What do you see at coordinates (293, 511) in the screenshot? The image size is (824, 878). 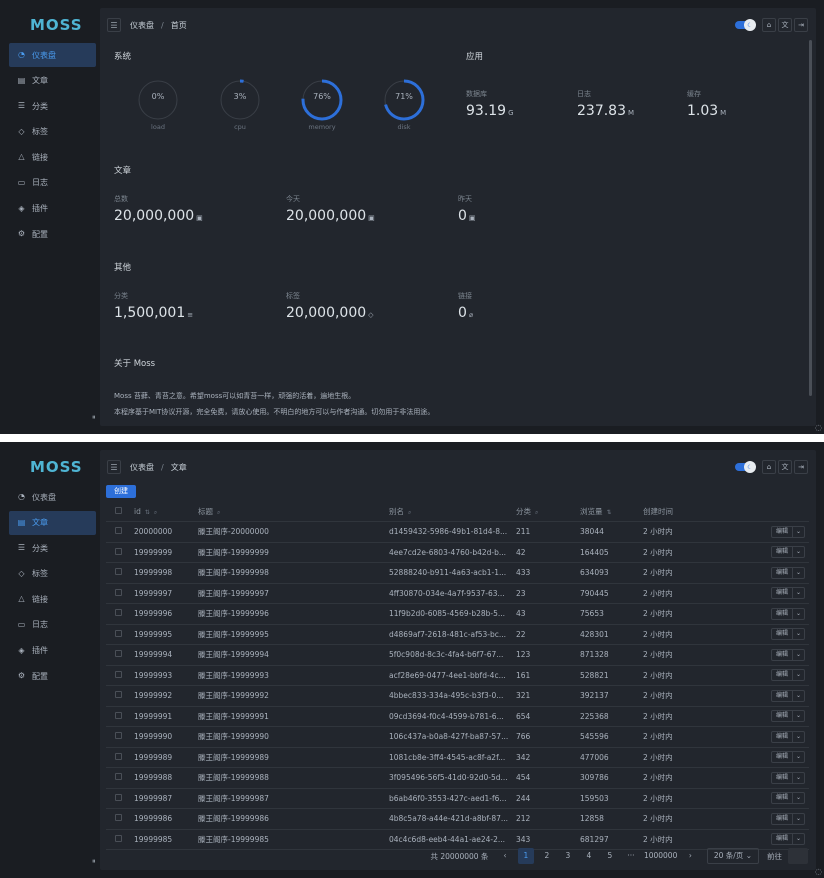 I see `col-title: 标题 ⌕` at bounding box center [293, 511].